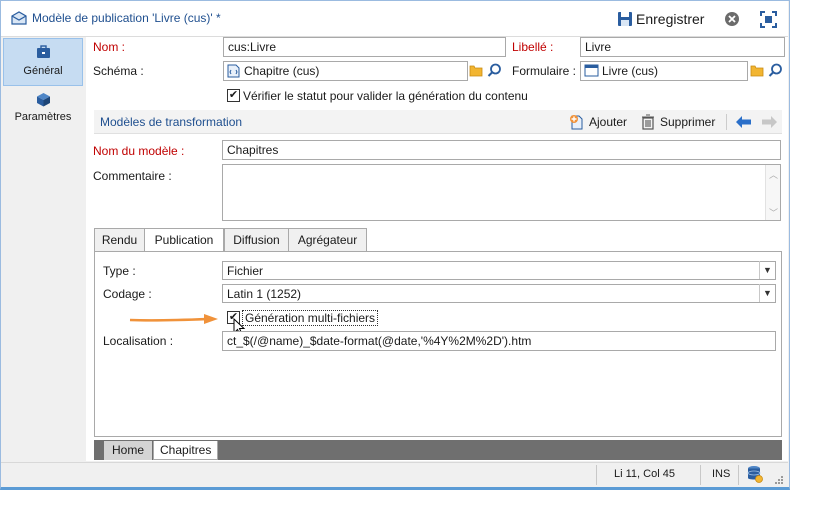 The width and height of the screenshot is (813, 508). I want to click on formulaire-label: Formulaire :, so click(544, 71).